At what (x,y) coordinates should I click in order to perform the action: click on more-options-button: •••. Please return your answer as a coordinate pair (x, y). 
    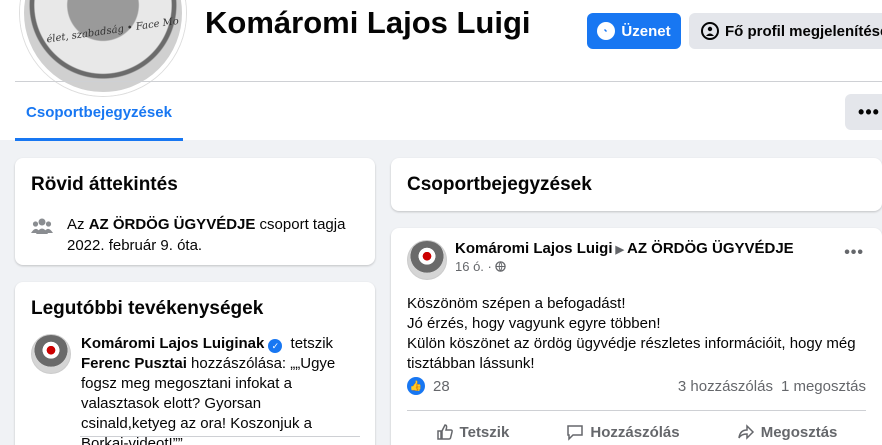
    Looking at the image, I should click on (863, 112).